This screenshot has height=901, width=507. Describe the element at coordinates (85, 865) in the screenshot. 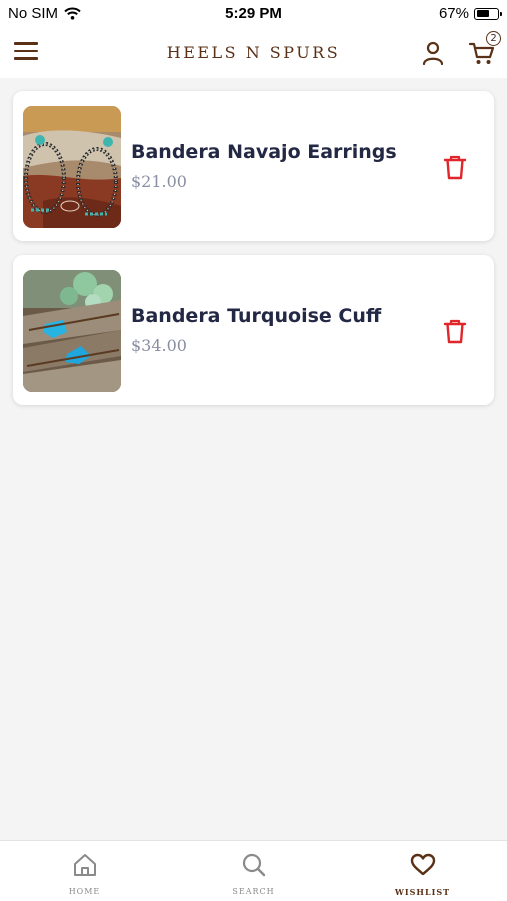

I see `home-icon` at that location.